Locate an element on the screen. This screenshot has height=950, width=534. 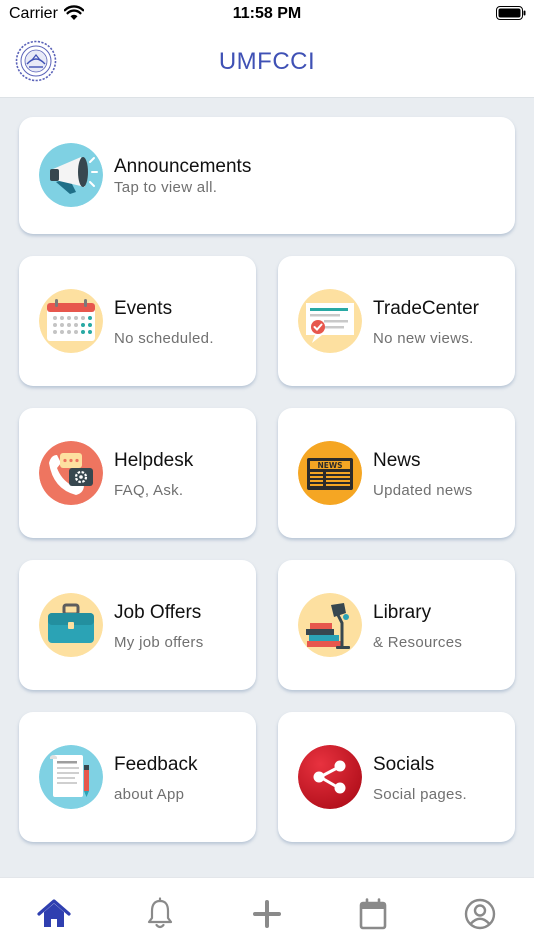
status-time: 11:58 PM is located at coordinates (267, 13).